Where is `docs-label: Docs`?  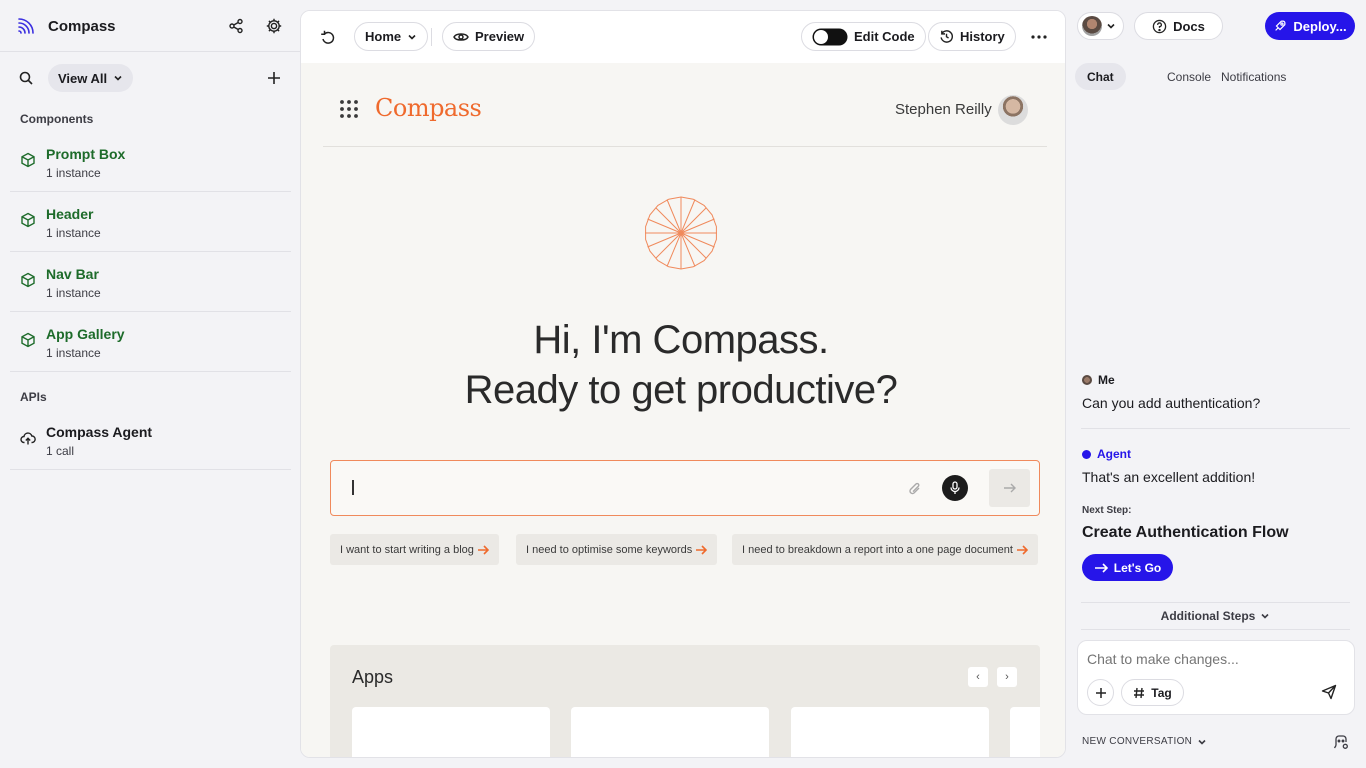
docs-label: Docs is located at coordinates (1189, 26).